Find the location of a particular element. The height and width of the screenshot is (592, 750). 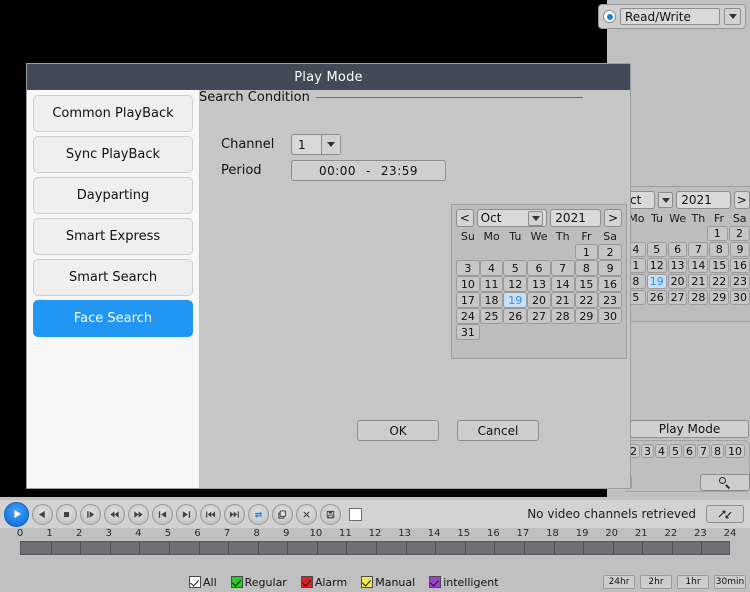

clip-record-button is located at coordinates (258, 514).